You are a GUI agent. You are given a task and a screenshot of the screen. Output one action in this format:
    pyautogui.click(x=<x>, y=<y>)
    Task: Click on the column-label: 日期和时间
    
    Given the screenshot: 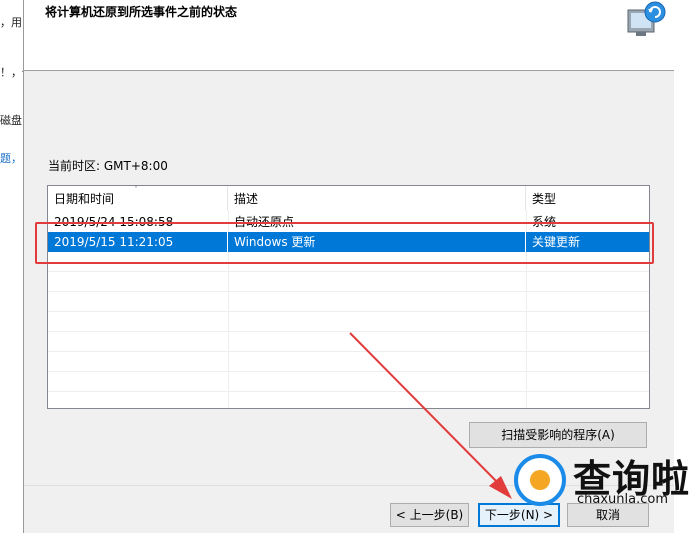 What is the action you would take?
    pyautogui.click(x=84, y=199)
    